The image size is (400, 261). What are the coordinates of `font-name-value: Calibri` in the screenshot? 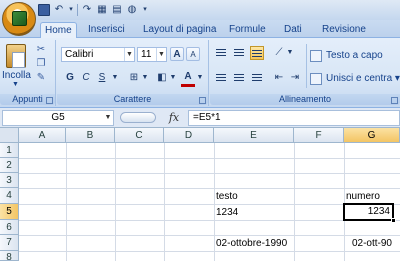 It's located at (79, 54).